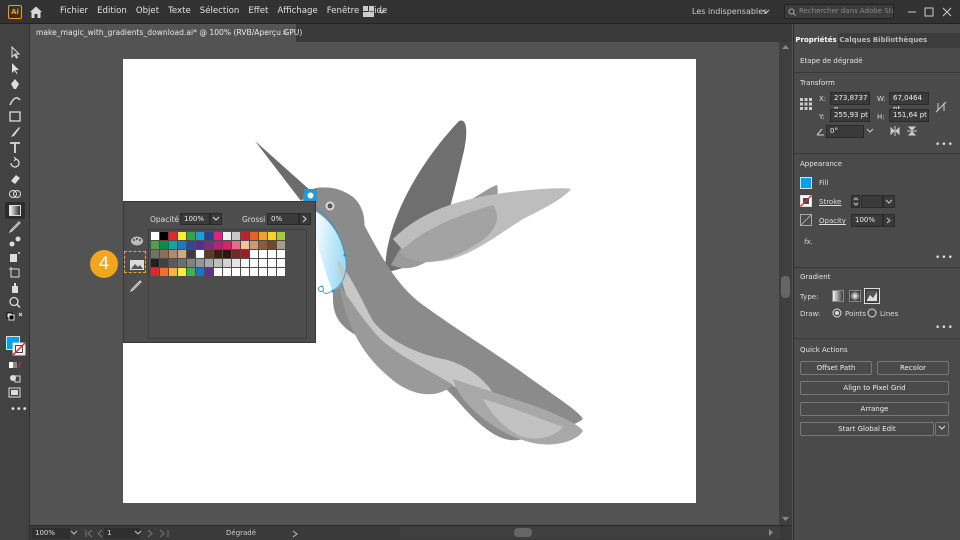 The width and height of the screenshot is (960, 540). I want to click on direct-selection-tool-icon, so click(15, 68).